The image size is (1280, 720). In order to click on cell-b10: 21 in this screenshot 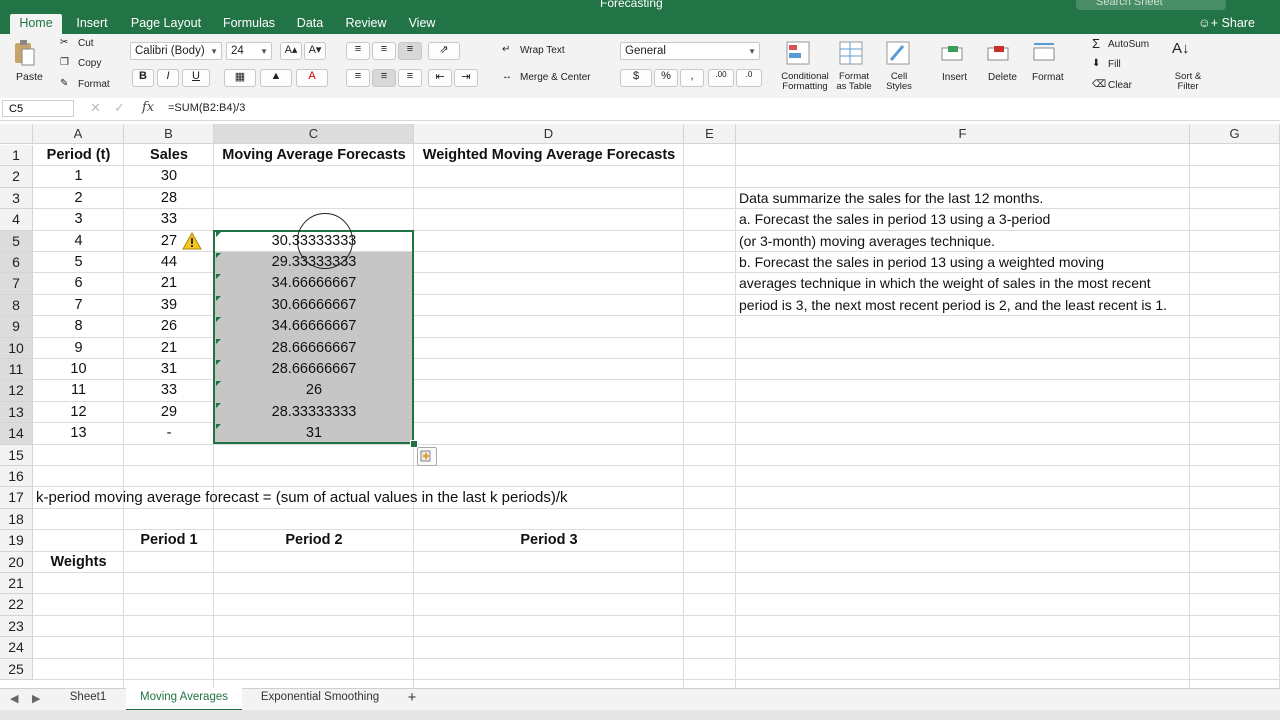, I will do `click(169, 348)`.